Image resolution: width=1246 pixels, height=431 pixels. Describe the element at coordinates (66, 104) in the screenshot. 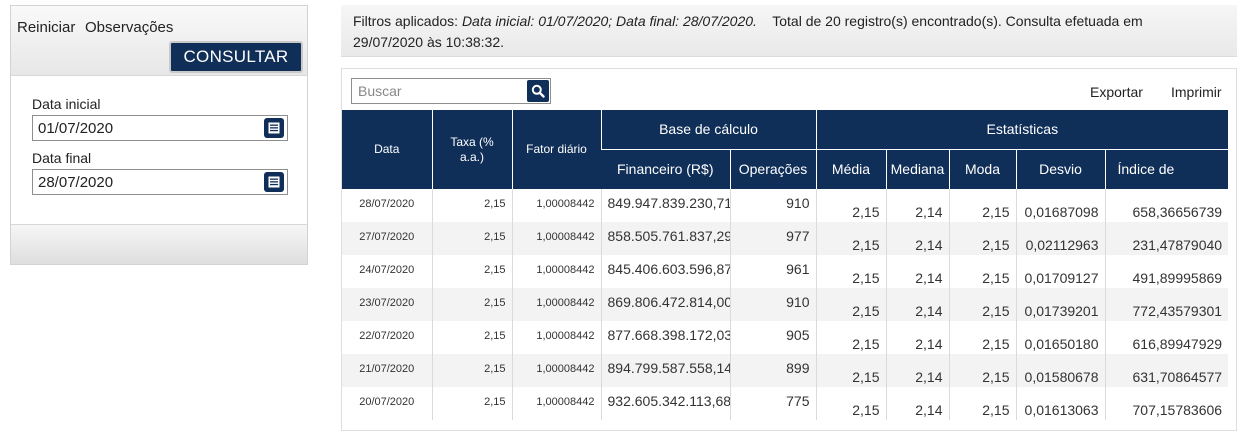

I see `start-date-label: Data inicial` at that location.